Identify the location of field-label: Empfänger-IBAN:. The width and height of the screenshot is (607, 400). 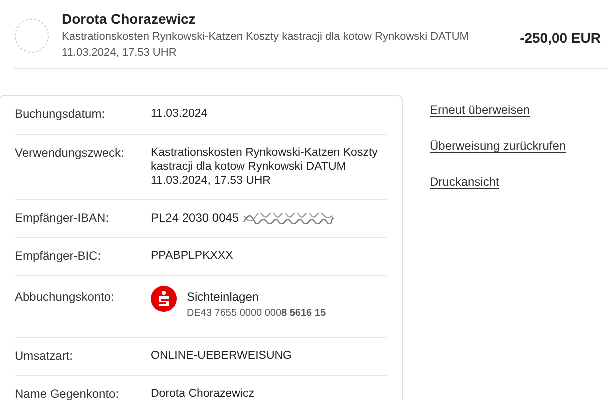
(62, 218).